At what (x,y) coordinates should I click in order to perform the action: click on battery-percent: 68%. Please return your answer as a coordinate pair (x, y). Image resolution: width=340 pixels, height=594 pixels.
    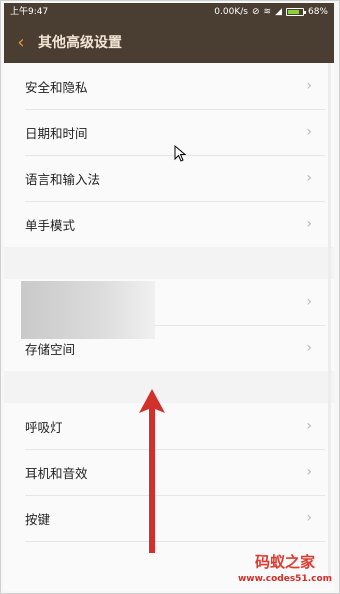
    Looking at the image, I should click on (317, 12).